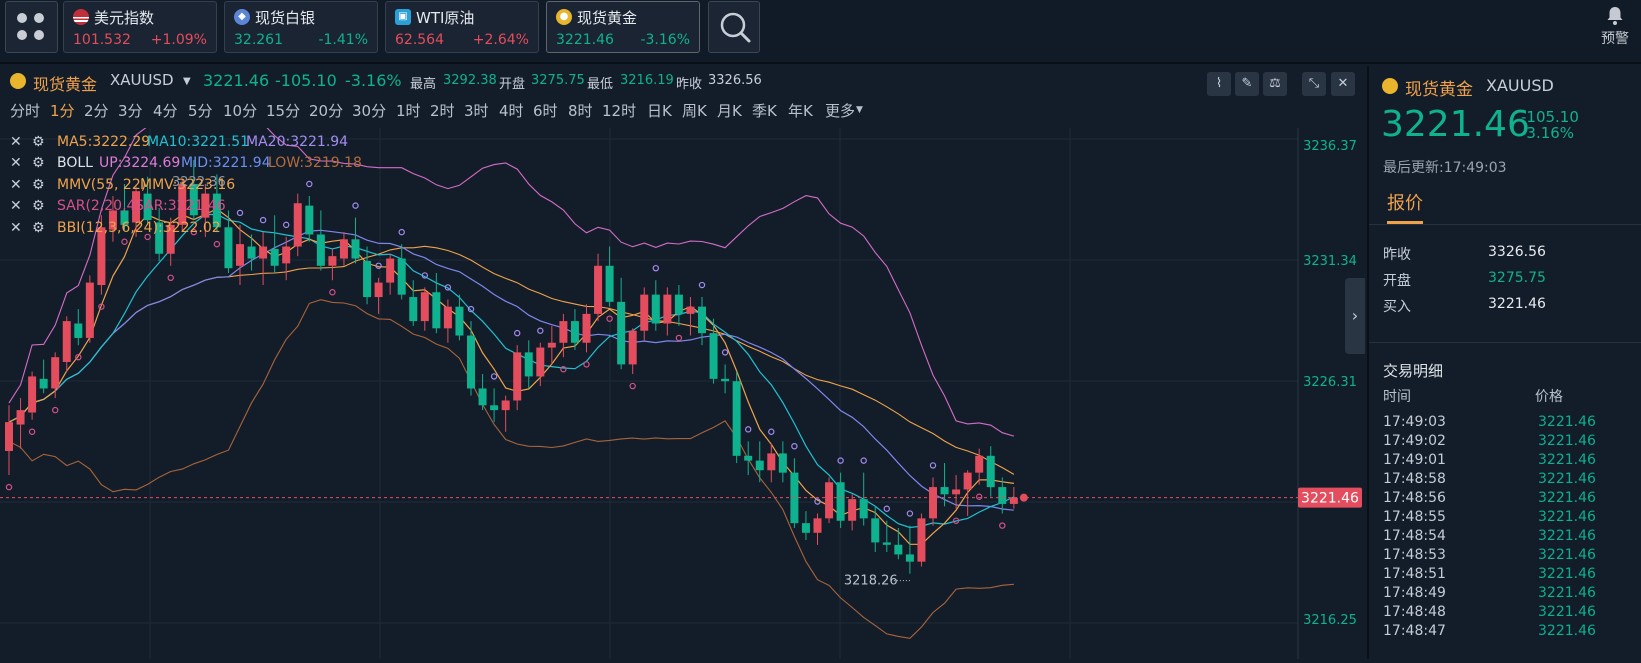 Image resolution: width=1641 pixels, height=663 pixels. I want to click on period-tab: 4分, so click(165, 110).